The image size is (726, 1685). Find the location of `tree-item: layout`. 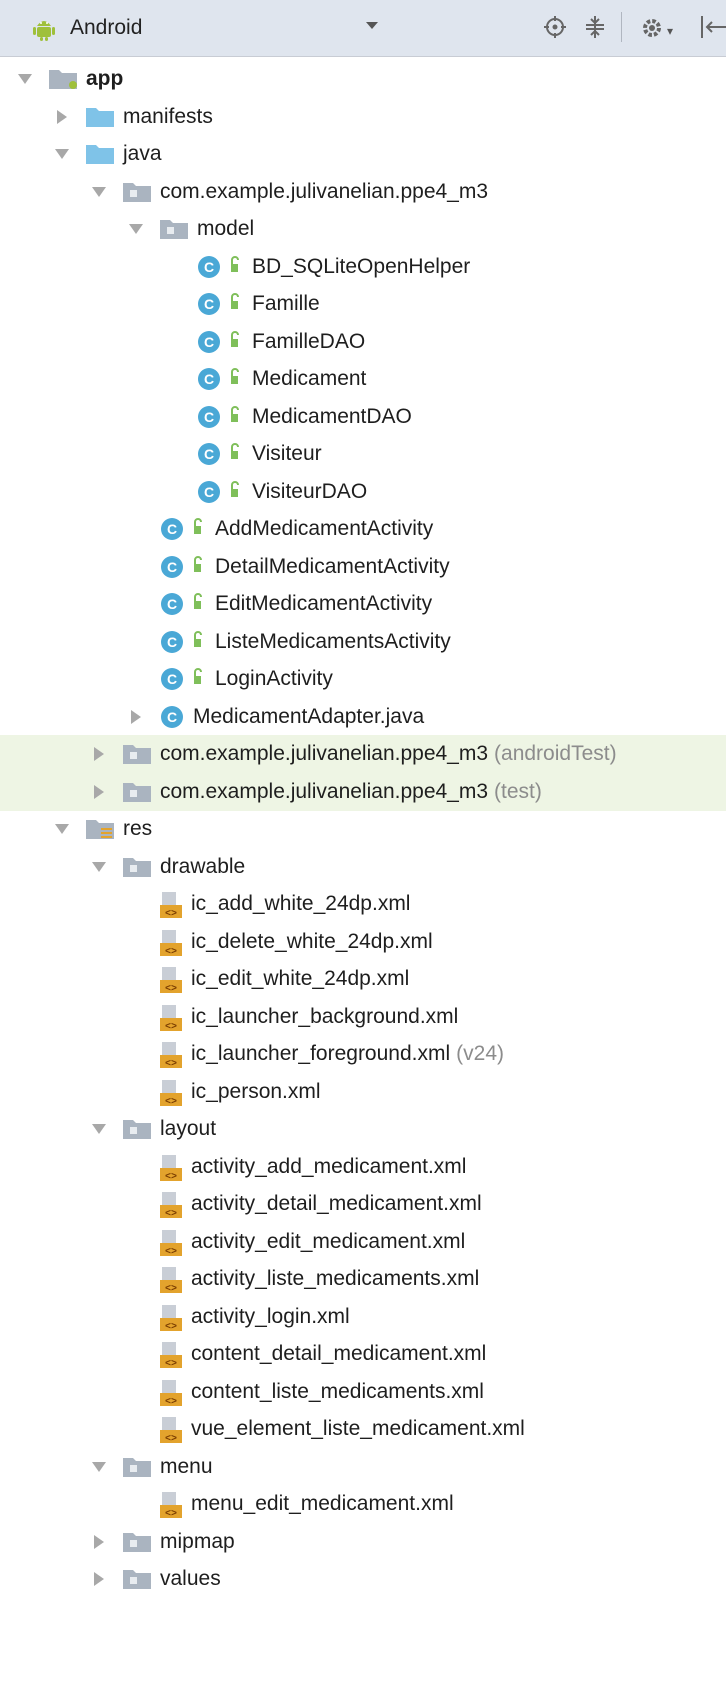

tree-item: layout is located at coordinates (363, 1129).